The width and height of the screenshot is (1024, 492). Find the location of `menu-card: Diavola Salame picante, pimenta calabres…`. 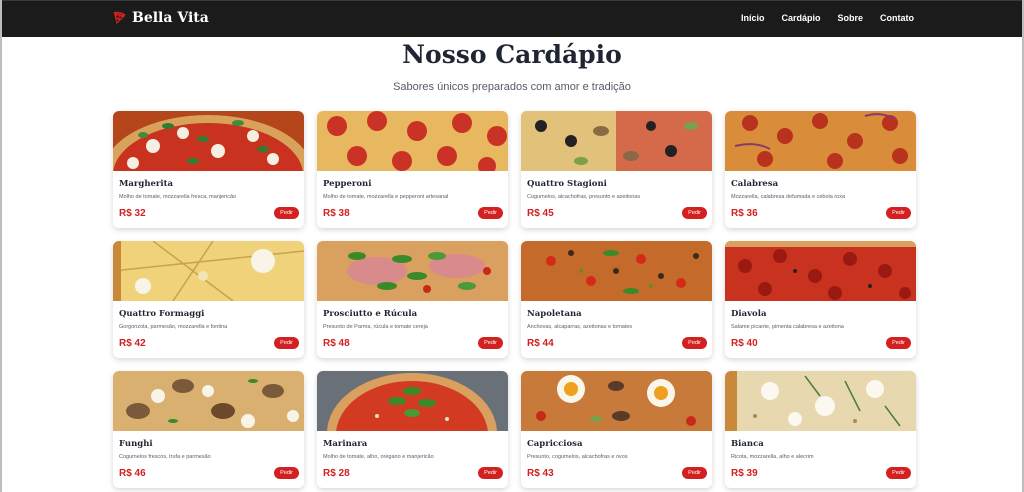

menu-card: Diavola Salame picante, pimenta calabres… is located at coordinates (820, 299).